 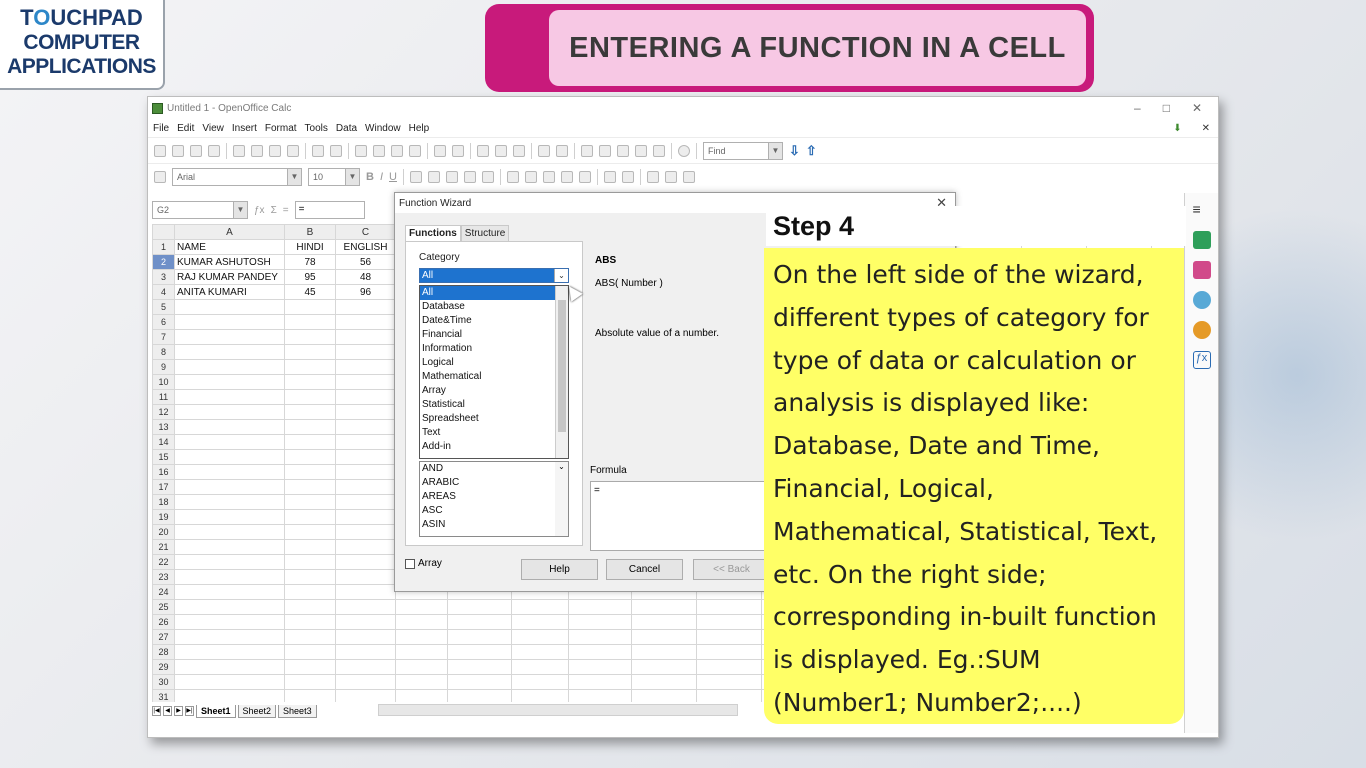 I want to click on tab-structure: Structure, so click(x=485, y=233).